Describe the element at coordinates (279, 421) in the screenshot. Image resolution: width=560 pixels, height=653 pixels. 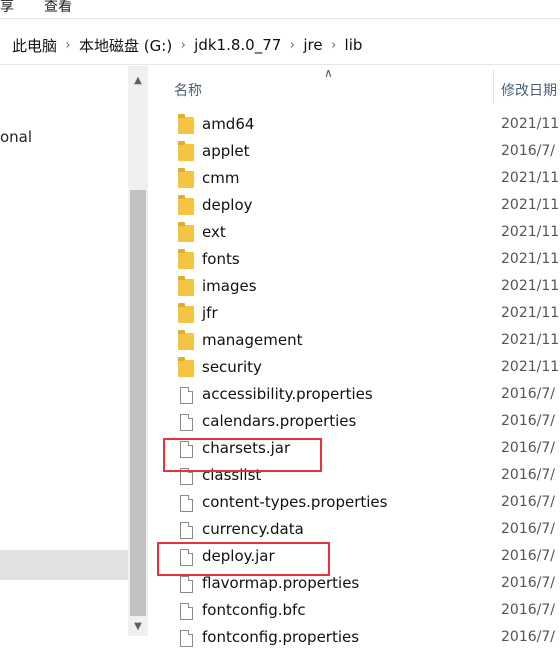
I see `file-name: calendars.properties` at that location.